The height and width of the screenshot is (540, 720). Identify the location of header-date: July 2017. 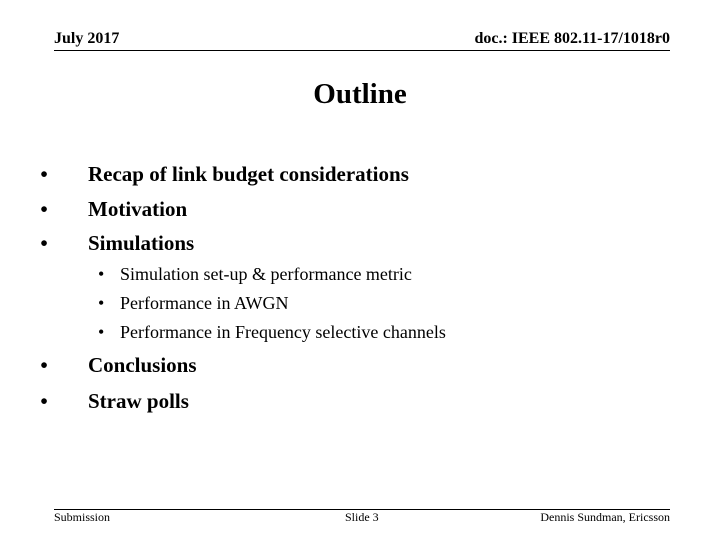
(87, 38).